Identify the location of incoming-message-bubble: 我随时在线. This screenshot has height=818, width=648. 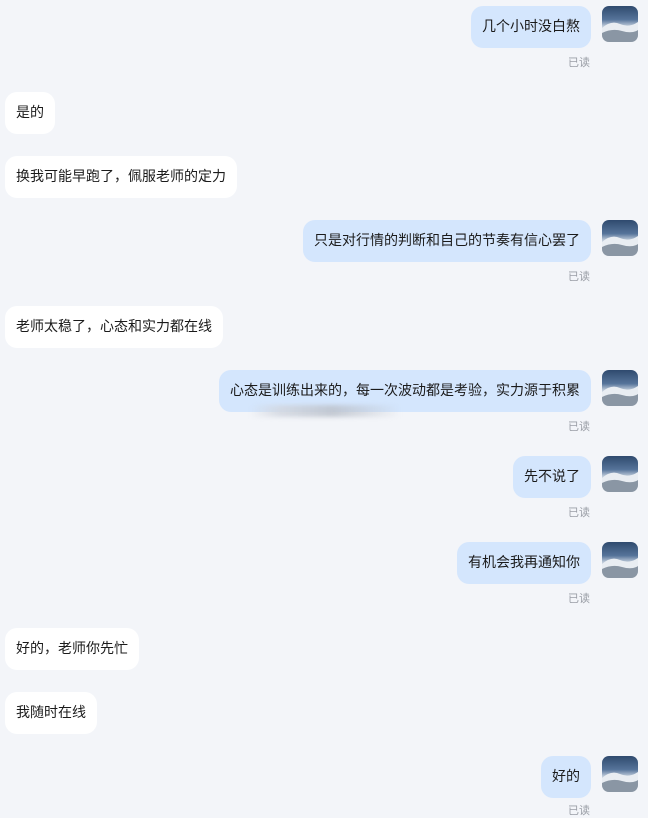
(51, 713).